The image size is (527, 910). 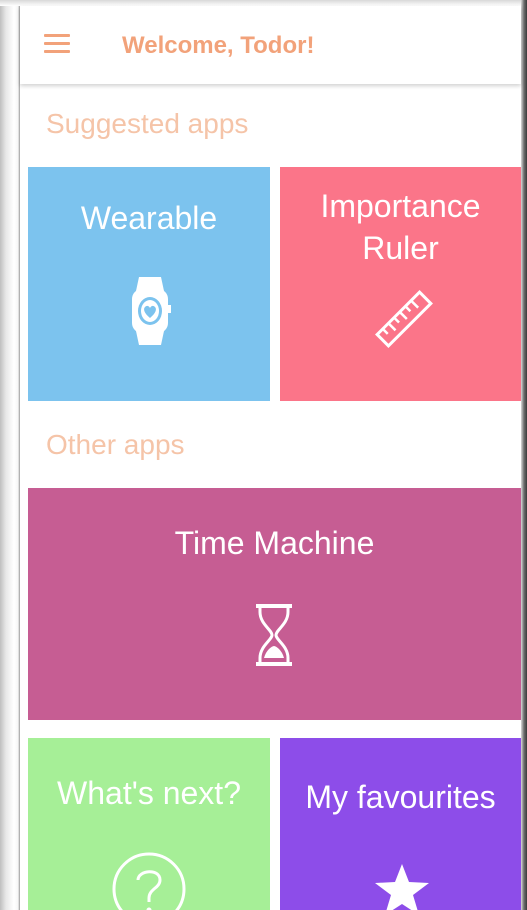 I want to click on wearable-tile-label: Wearable, so click(x=149, y=218).